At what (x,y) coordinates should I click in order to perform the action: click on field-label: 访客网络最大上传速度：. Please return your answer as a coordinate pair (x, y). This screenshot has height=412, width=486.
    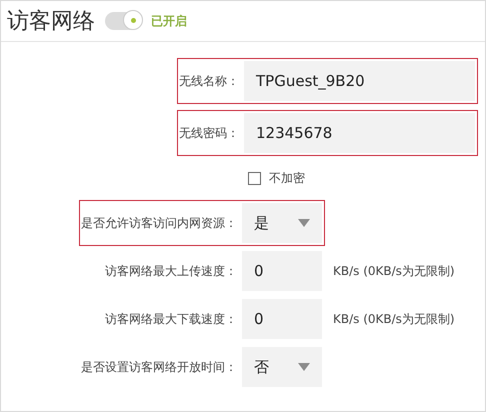
    Looking at the image, I should click on (171, 271).